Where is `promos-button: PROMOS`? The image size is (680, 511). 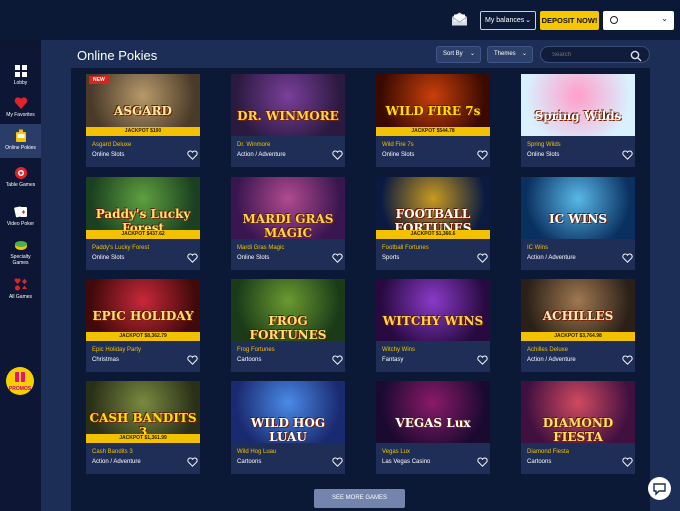
promos-button: PROMOS is located at coordinates (20, 381).